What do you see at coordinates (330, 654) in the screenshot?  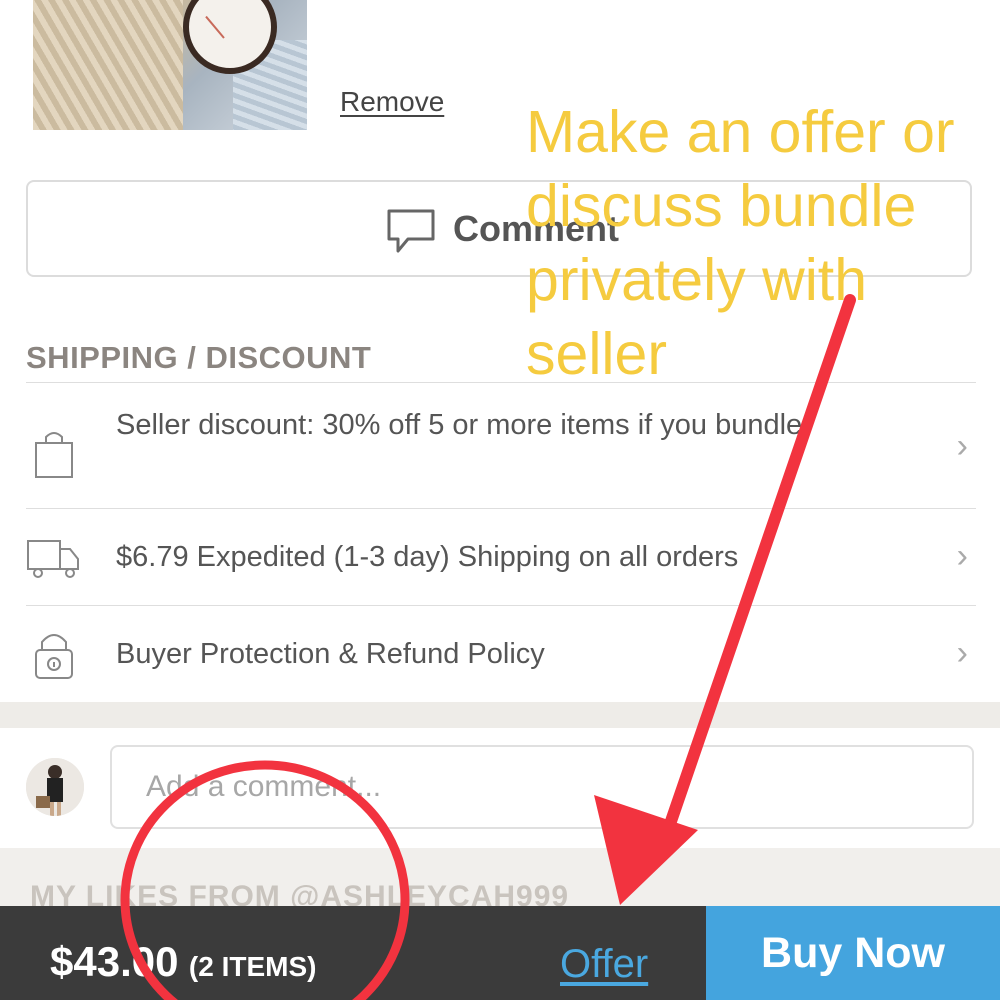 I see `shipping-row-text: Buyer Protection & Refund Policy` at bounding box center [330, 654].